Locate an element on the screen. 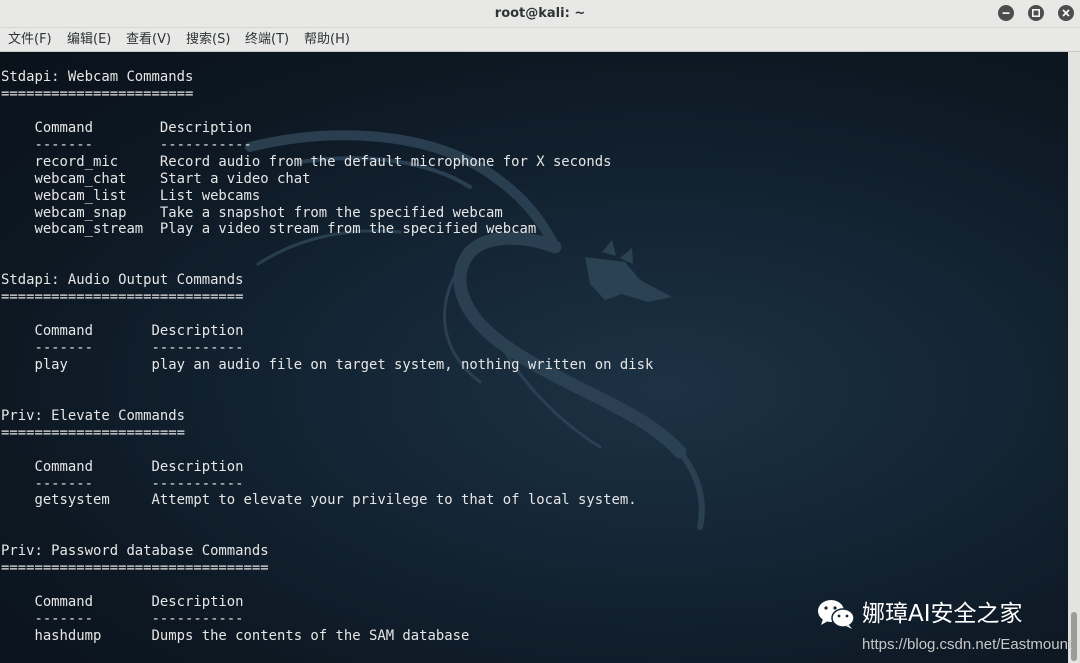  terminal-line: Priv: Elevate Commands is located at coordinates (93, 415).